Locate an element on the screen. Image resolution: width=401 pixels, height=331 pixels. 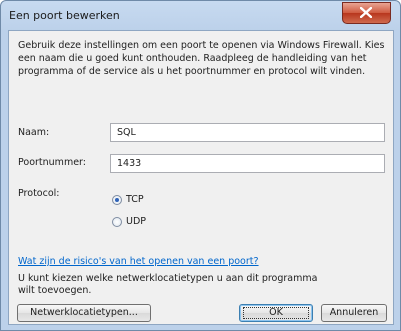
protocol-option-udp: UDP is located at coordinates (129, 221).